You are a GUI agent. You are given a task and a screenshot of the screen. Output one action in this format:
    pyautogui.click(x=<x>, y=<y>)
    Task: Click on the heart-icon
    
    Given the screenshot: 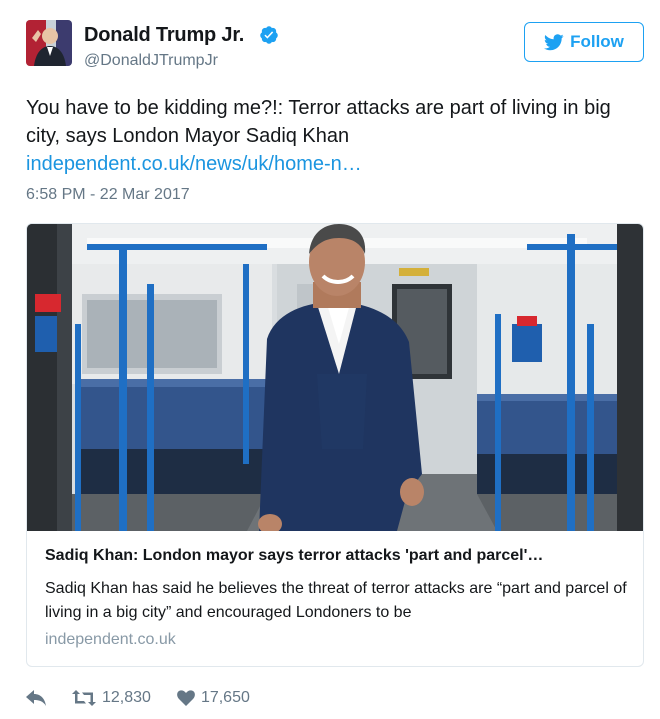 What is the action you would take?
    pyautogui.click(x=186, y=698)
    